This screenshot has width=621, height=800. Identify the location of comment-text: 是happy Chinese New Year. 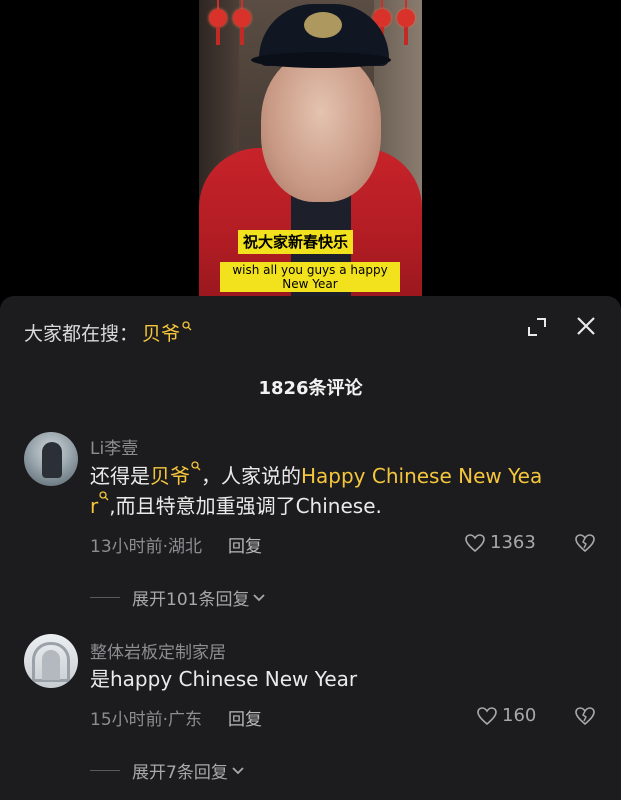
(224, 679).